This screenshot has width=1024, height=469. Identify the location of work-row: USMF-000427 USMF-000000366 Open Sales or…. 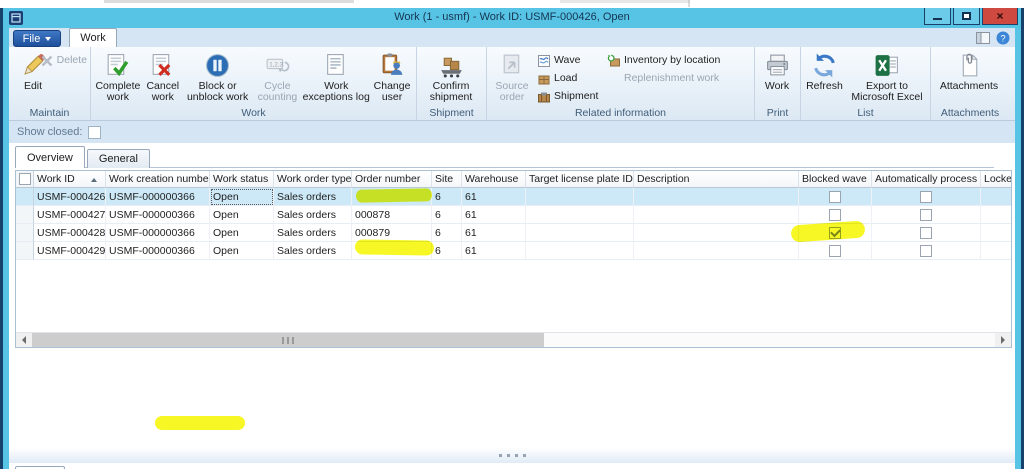
(513, 215).